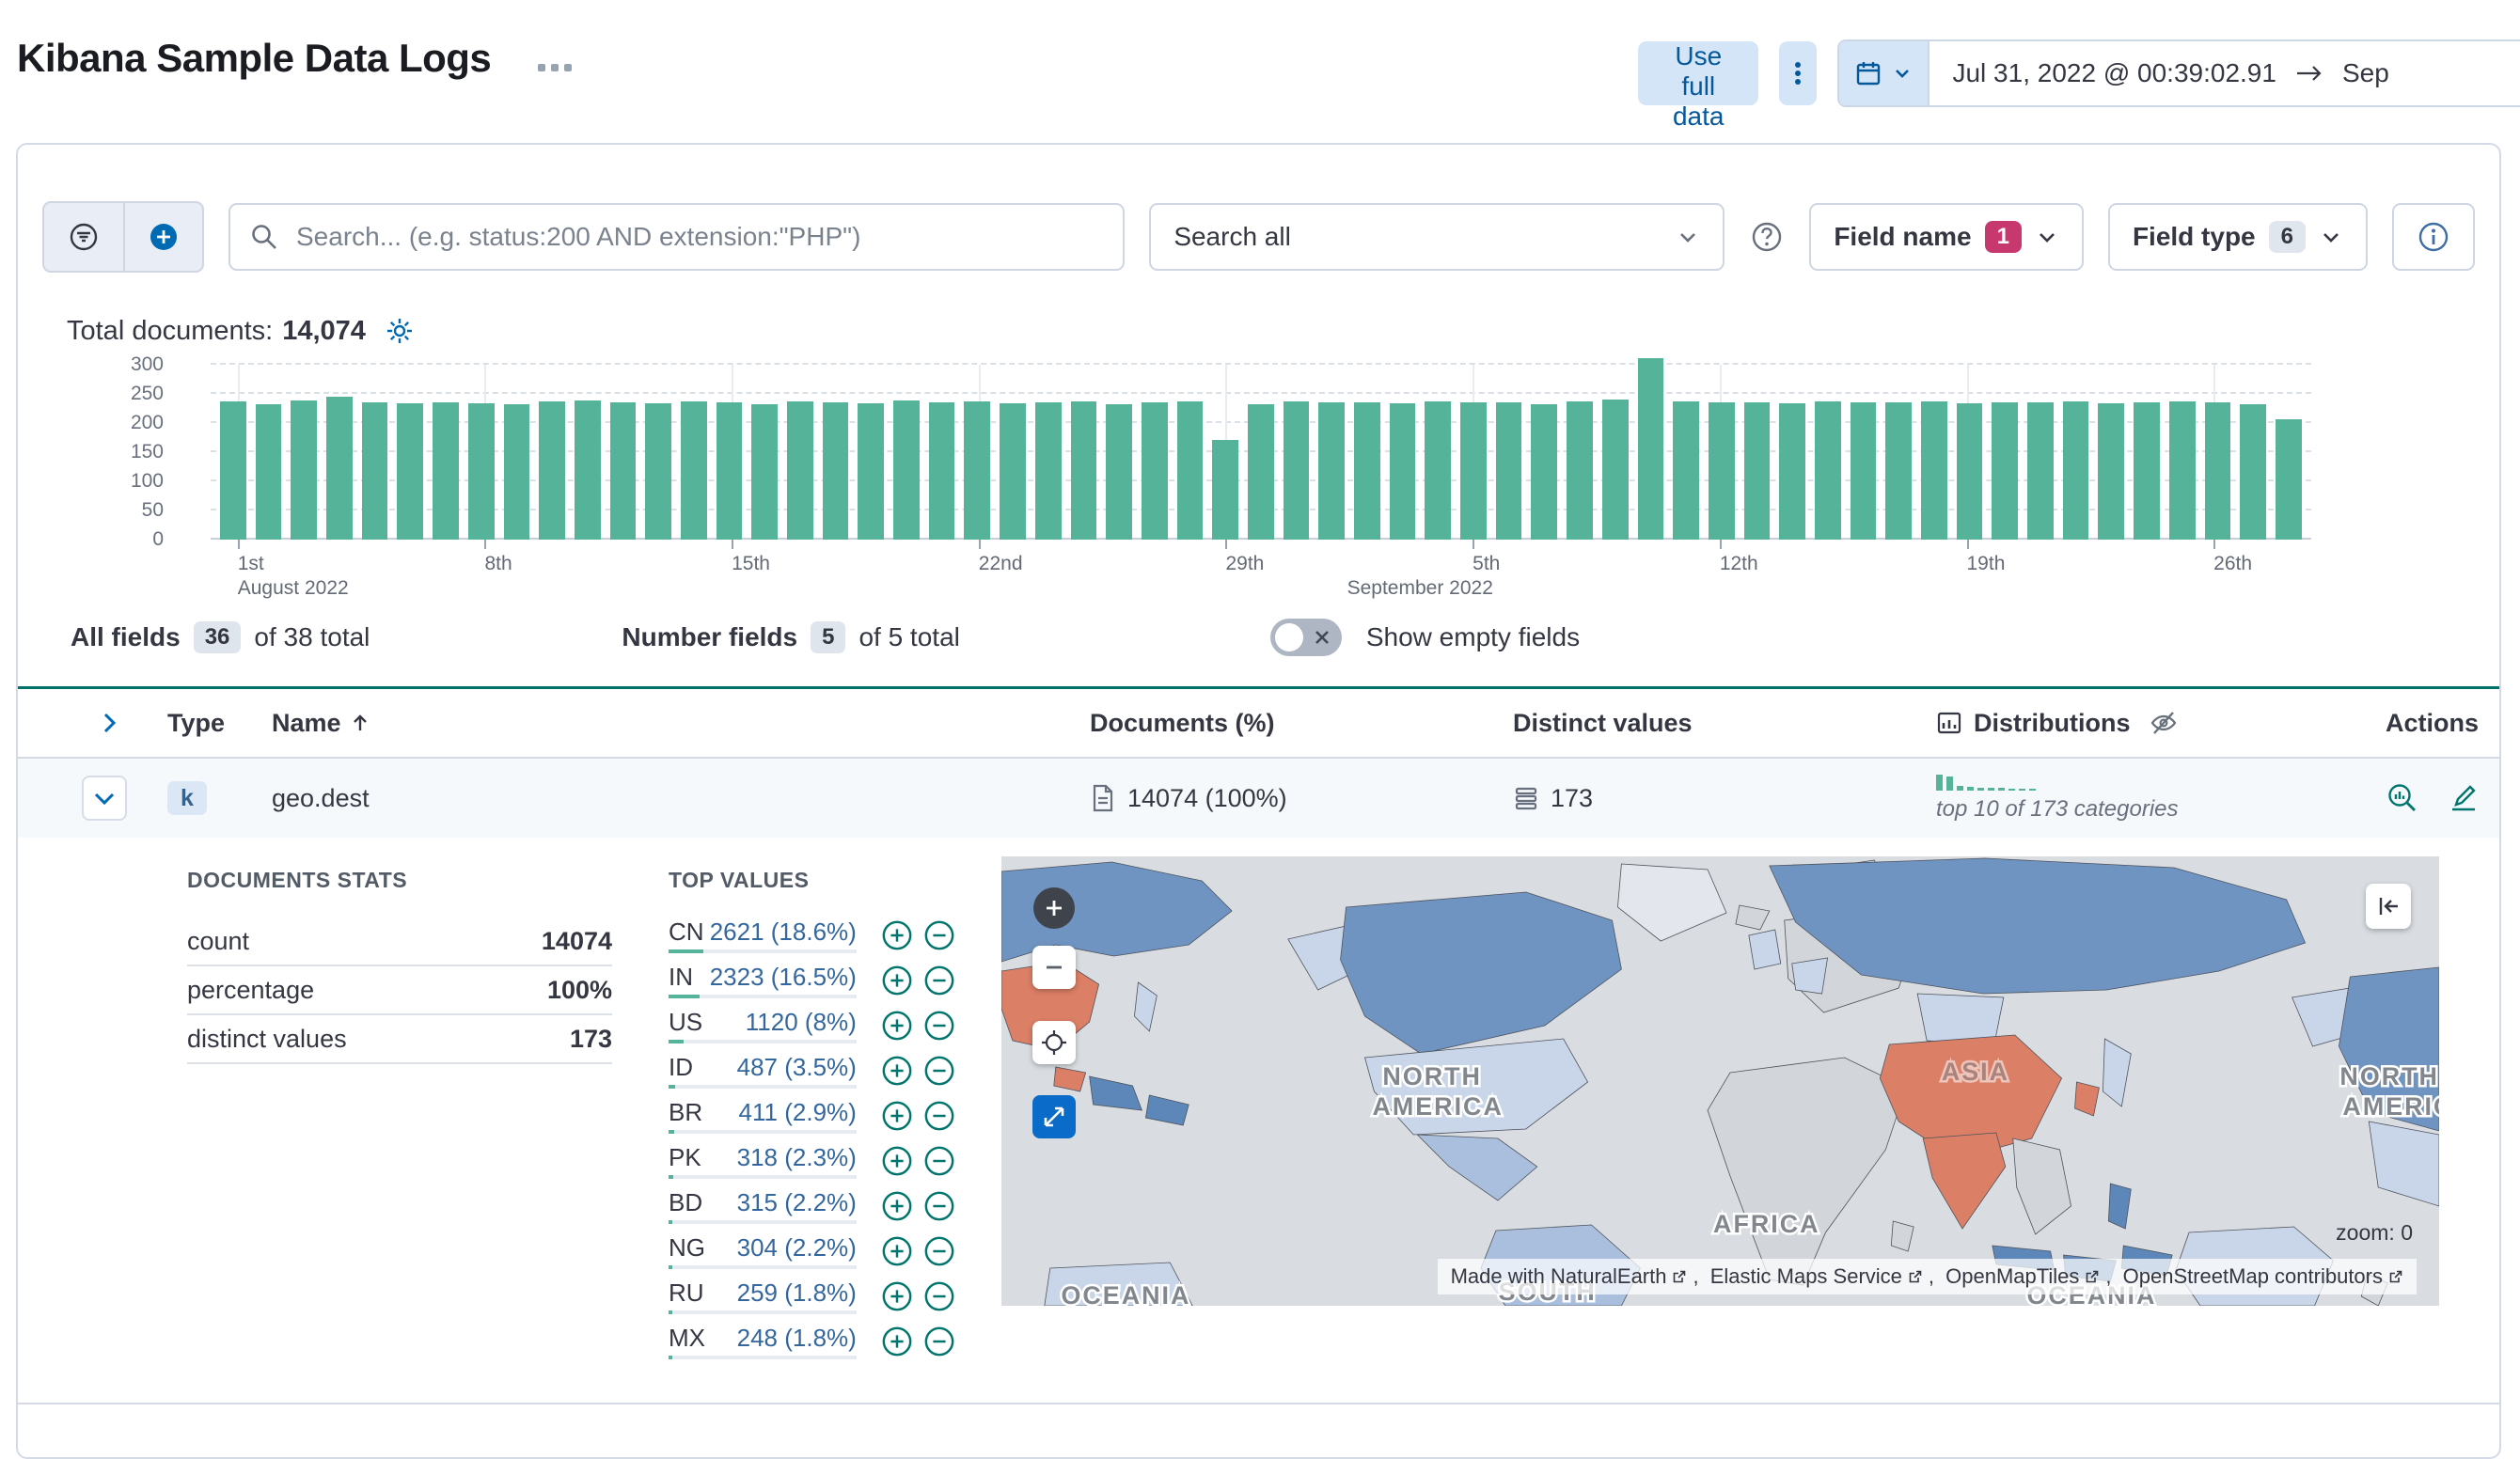  Describe the element at coordinates (1885, 73) in the screenshot. I see `calendar-button` at that location.